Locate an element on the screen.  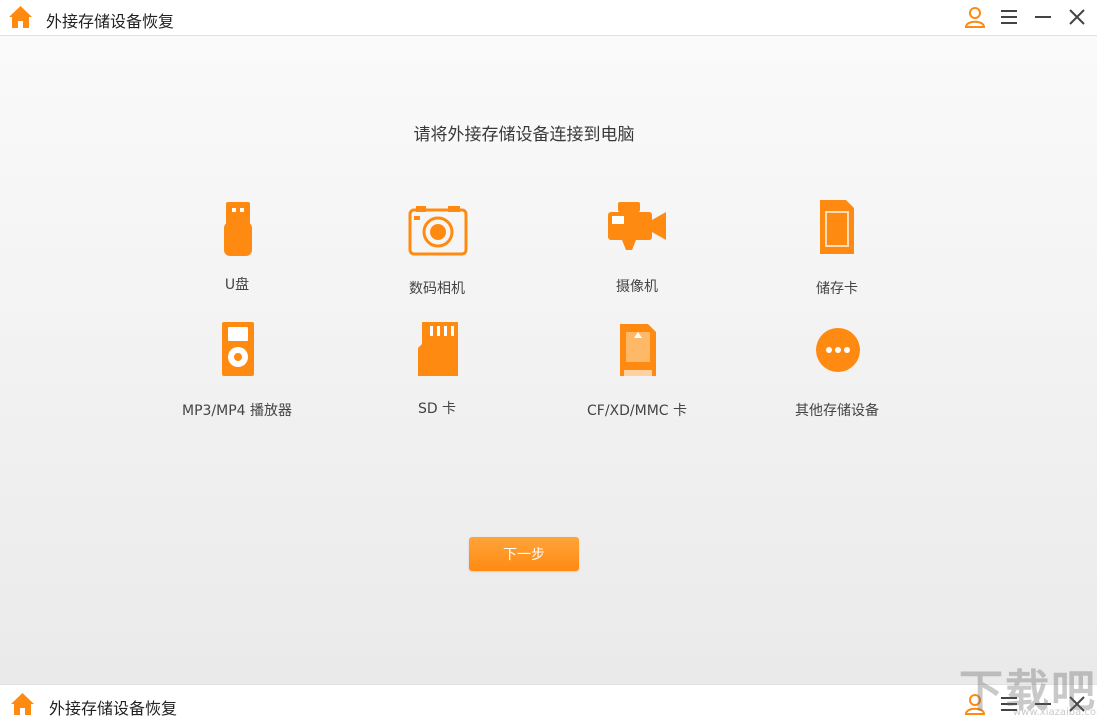
usb-drive-icon is located at coordinates (237, 231).